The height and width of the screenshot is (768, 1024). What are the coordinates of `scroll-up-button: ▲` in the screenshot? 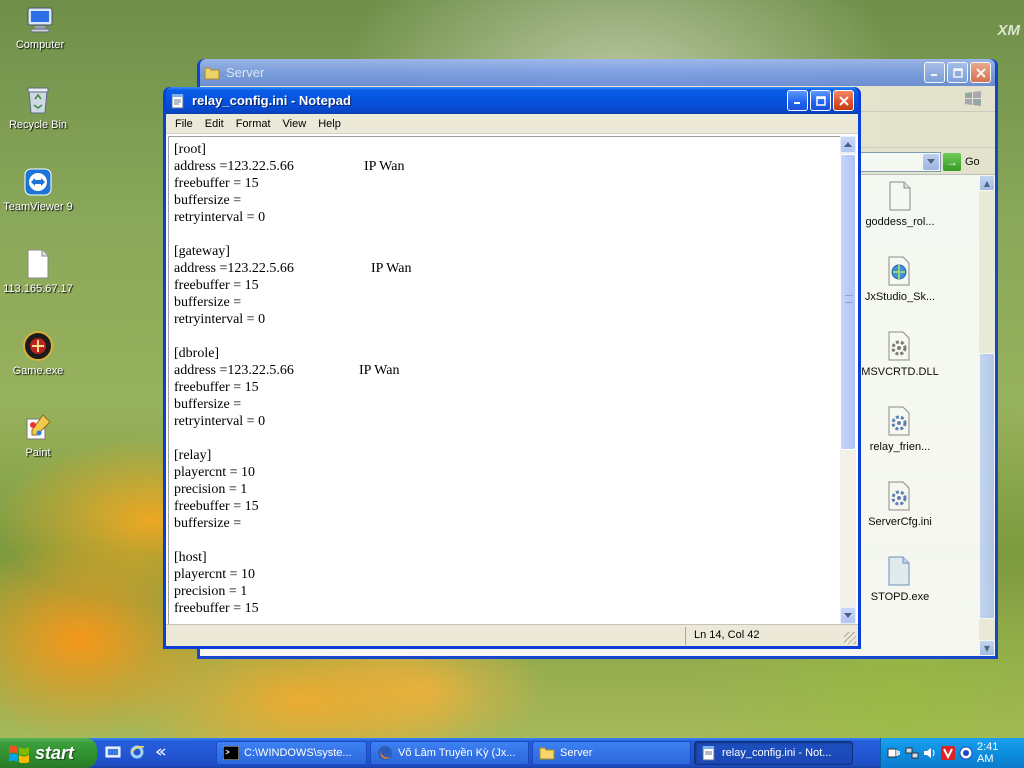 It's located at (987, 183).